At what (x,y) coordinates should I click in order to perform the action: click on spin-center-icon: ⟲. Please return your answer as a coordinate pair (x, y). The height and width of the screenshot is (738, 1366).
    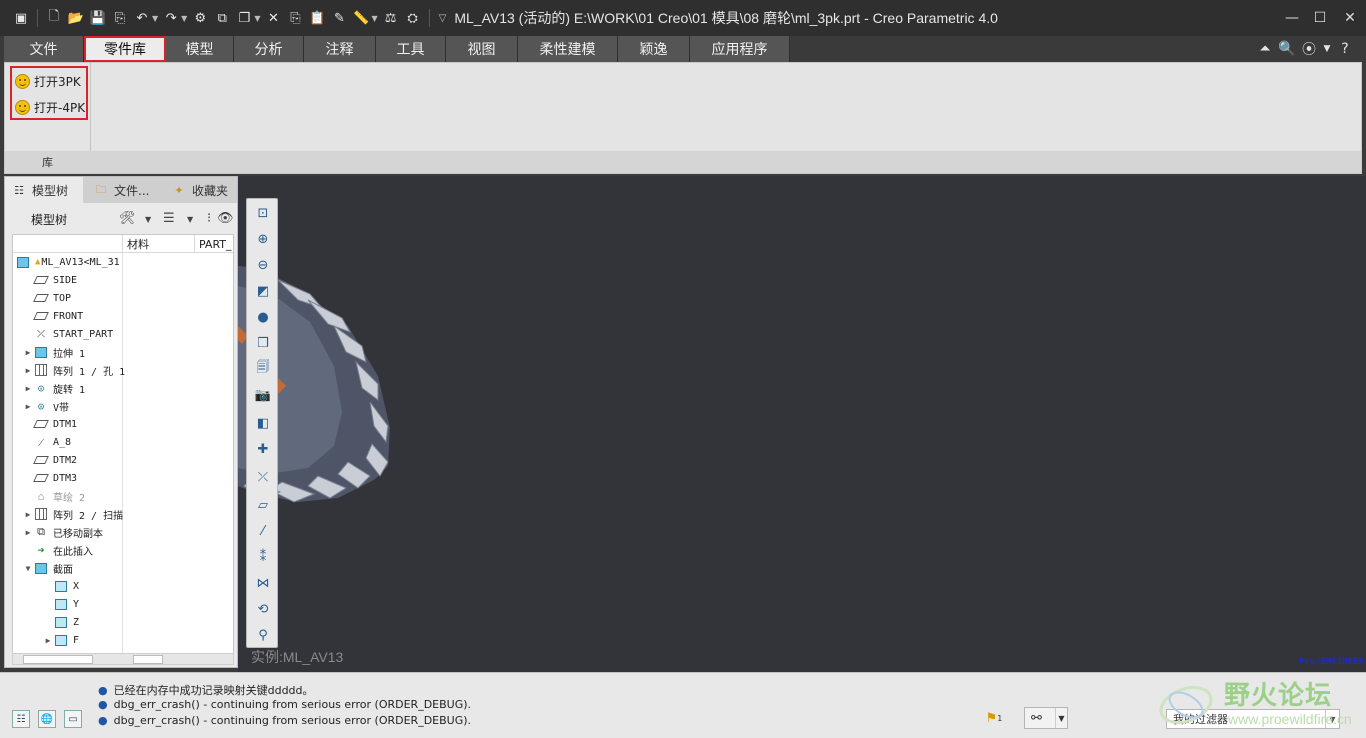
    Looking at the image, I should click on (263, 609).